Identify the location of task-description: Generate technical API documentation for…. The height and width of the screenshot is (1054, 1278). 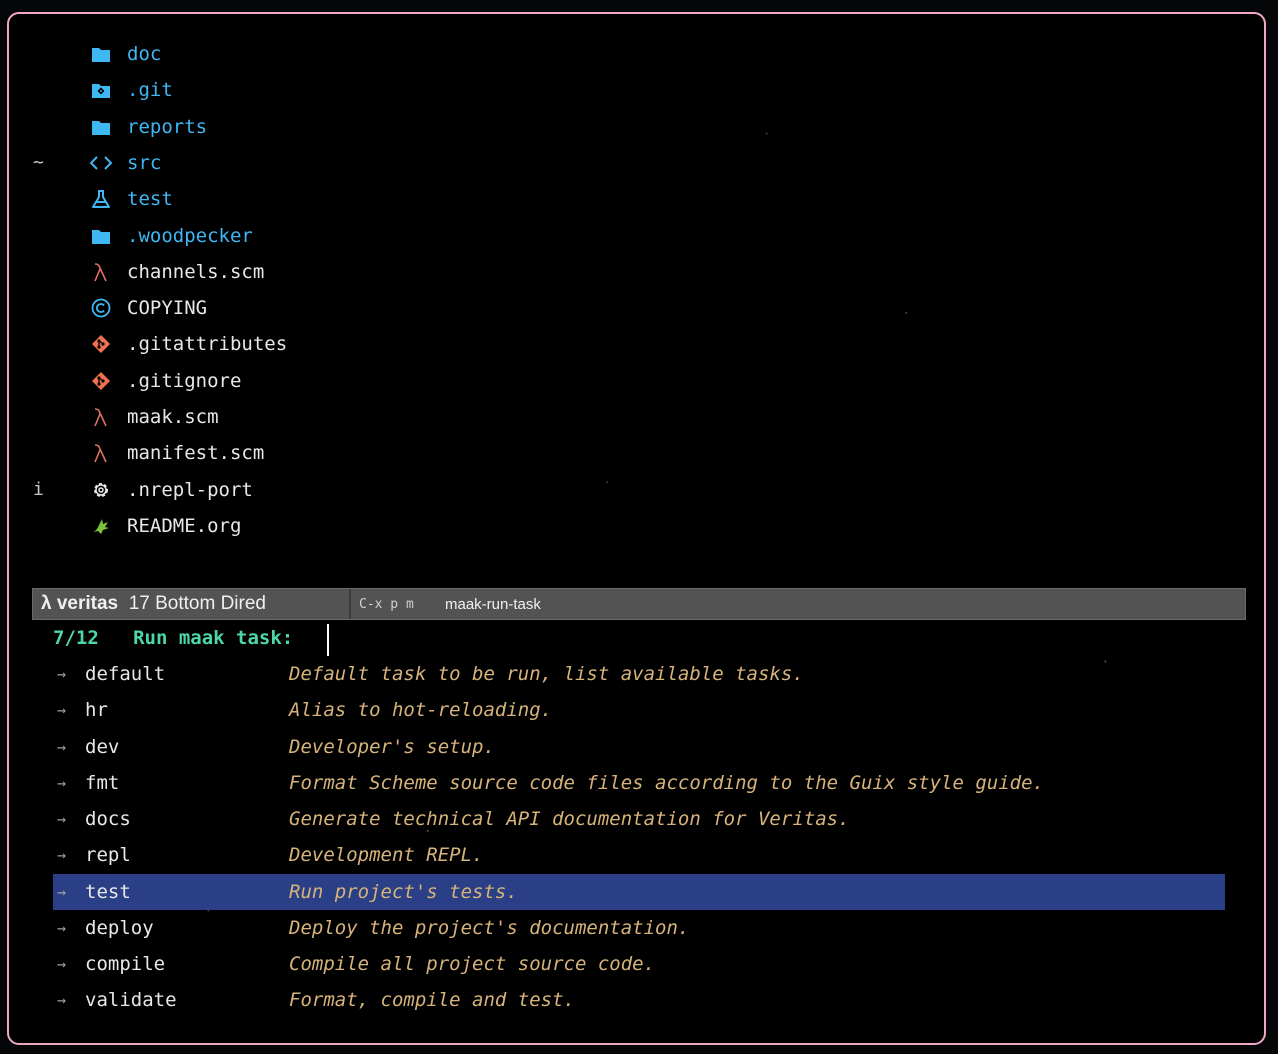
(569, 819).